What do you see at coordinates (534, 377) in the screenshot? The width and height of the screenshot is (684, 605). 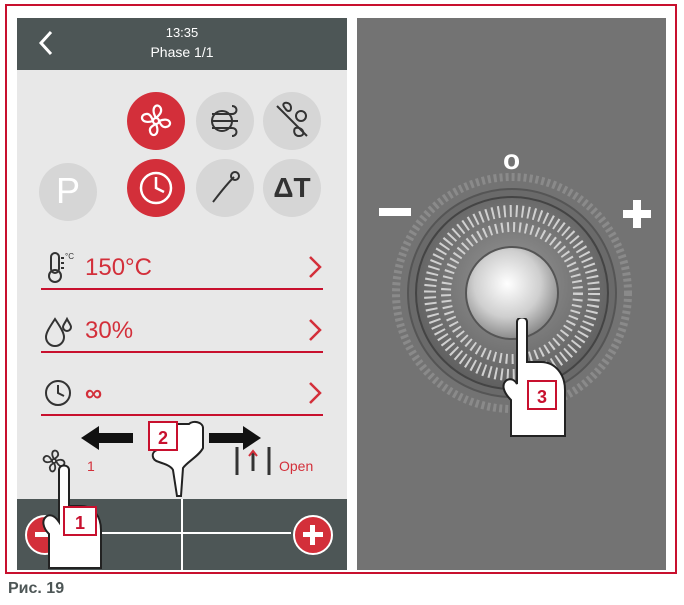 I see `hand-press-icon` at bounding box center [534, 377].